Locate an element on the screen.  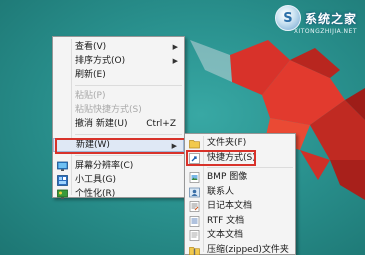
submenu-item-journal-document: 日记本文档 is located at coordinates (240, 206).